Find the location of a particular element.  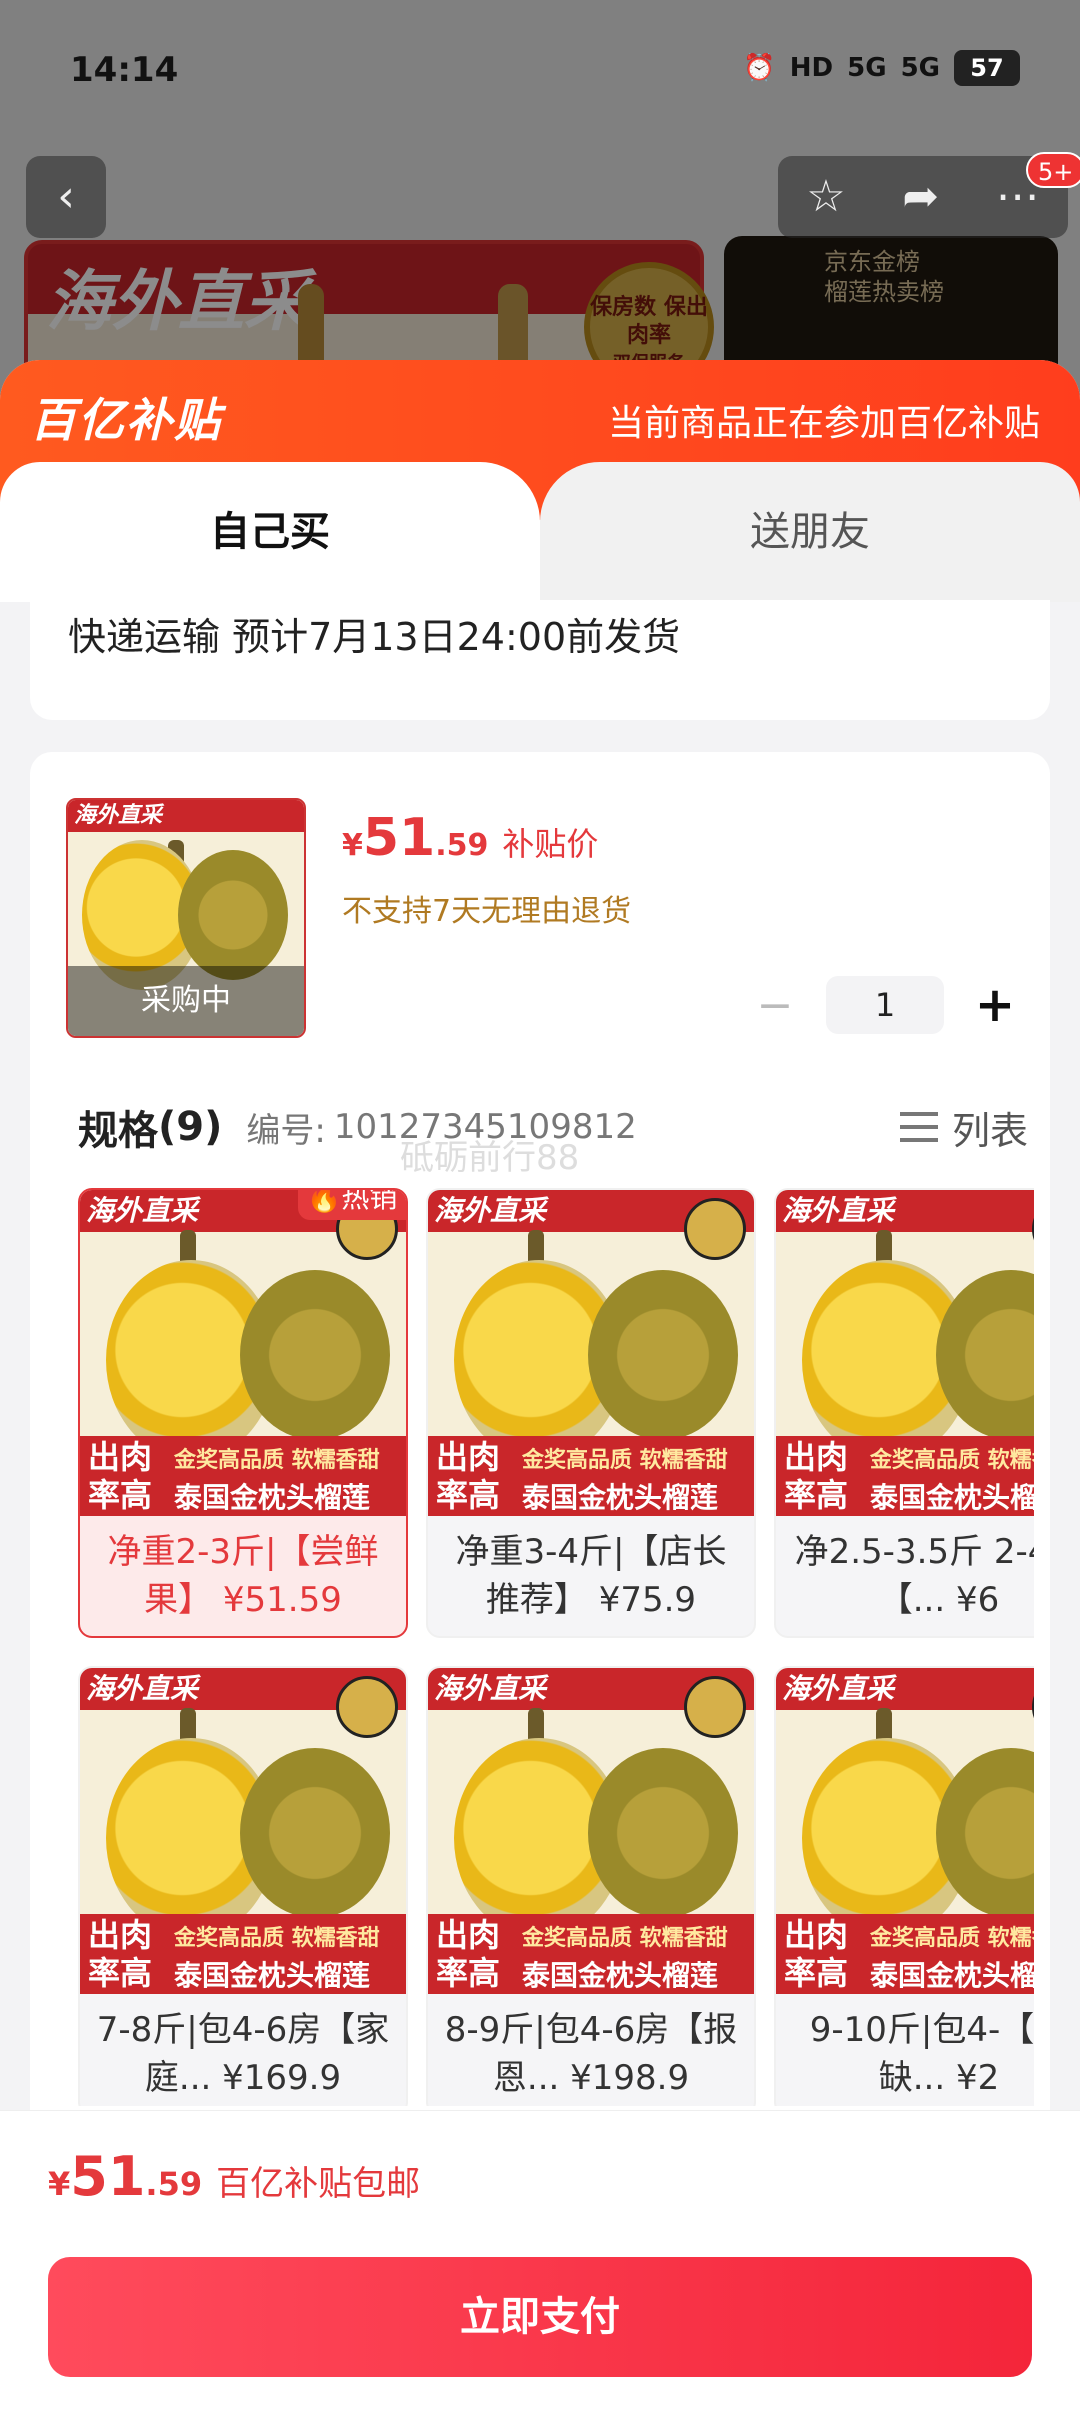

status-bar: 14:14 ⏰ HD 5G 5G 57 is located at coordinates (540, 70).